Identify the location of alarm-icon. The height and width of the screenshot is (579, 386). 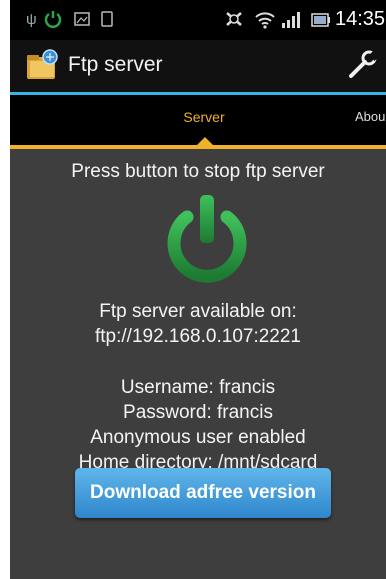
(234, 21).